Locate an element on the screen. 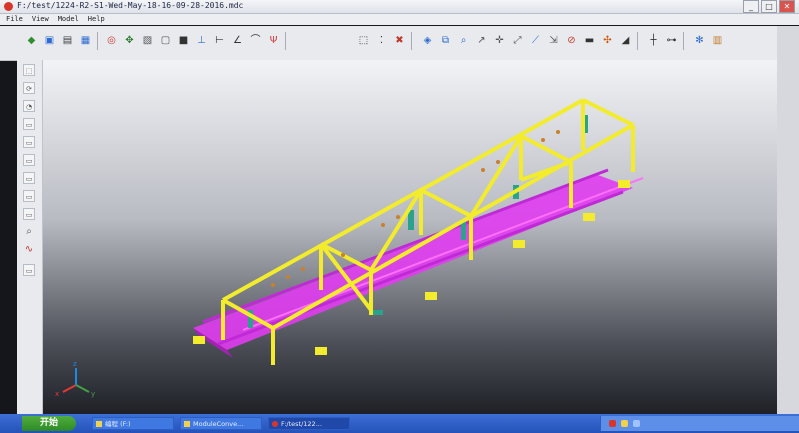  menu-model: Model is located at coordinates (68, 19).